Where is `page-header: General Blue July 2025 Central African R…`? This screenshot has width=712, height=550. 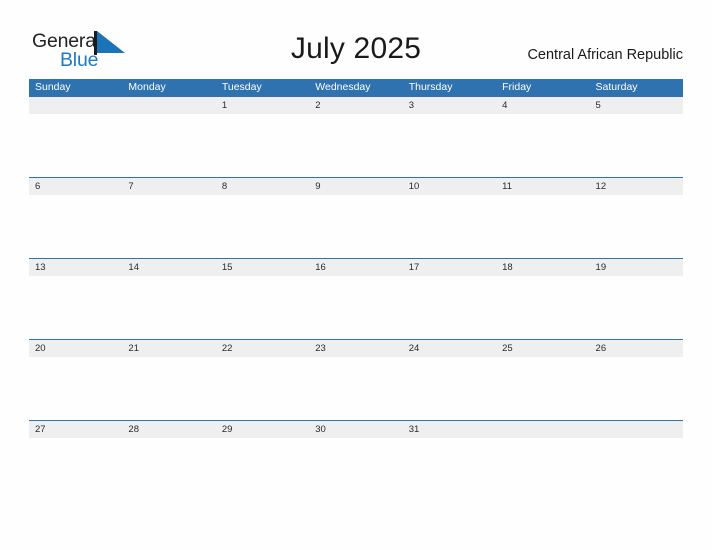 page-header: General Blue July 2025 Central African R… is located at coordinates (356, 39).